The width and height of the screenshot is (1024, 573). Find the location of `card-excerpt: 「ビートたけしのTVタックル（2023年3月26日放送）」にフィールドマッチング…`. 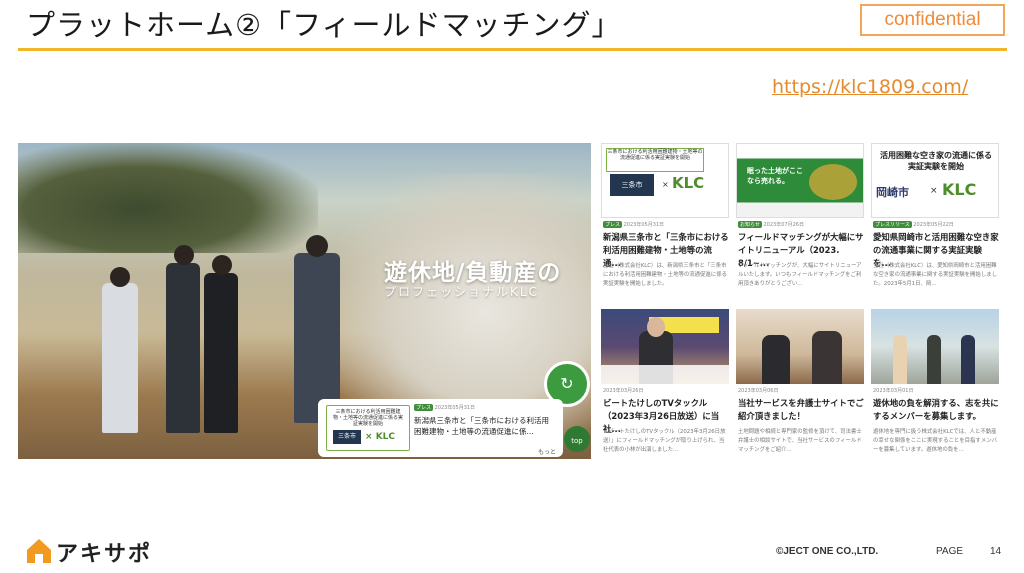

card-excerpt: 「ビートたけしのTVタックル（2023年3月26日放送）」にフィールドマッチング… is located at coordinates (664, 441).